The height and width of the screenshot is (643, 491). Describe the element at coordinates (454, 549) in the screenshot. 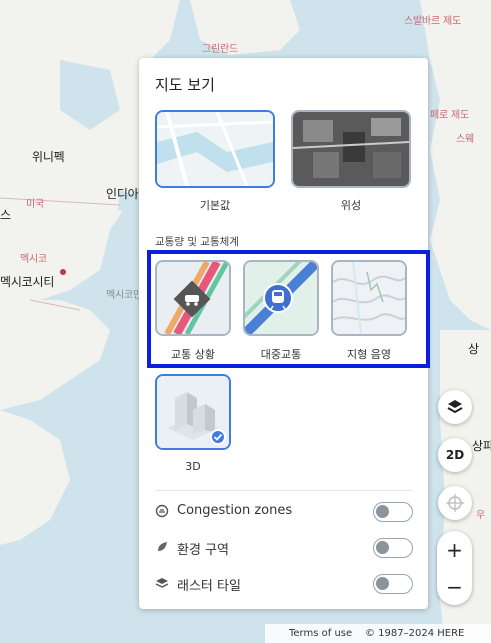

I see `zoom-in-button: +` at that location.